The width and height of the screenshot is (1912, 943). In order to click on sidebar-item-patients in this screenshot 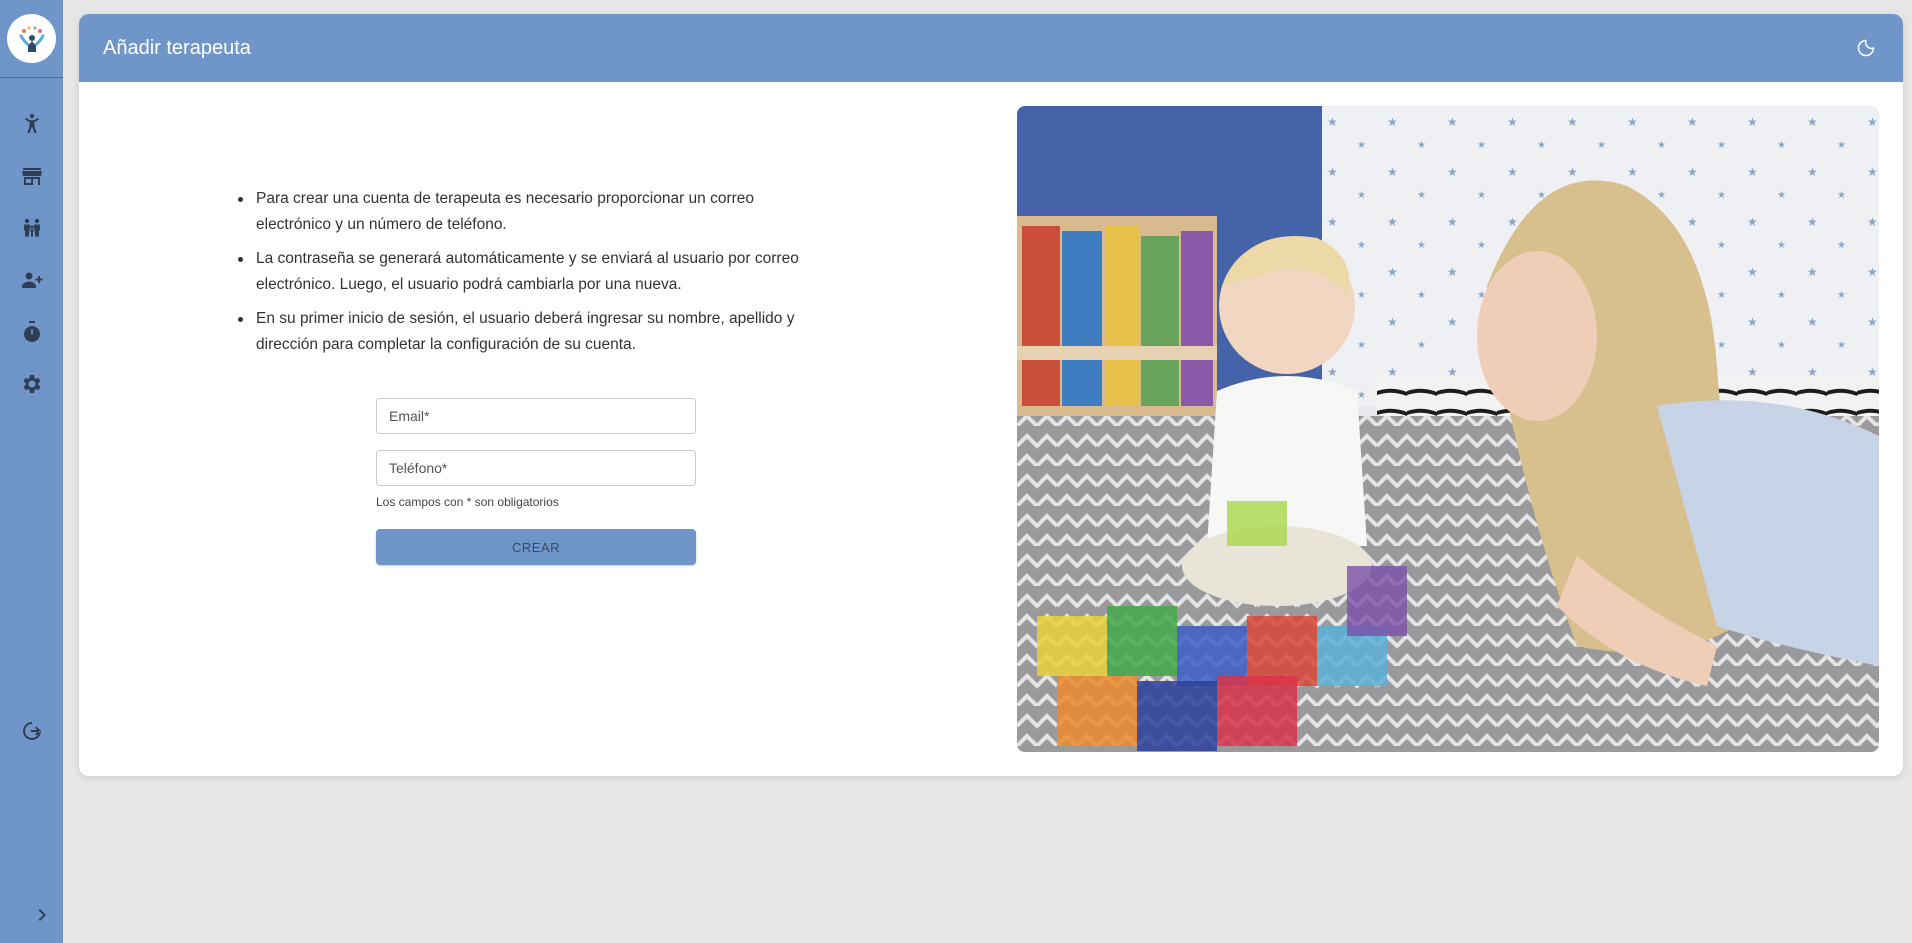, I will do `click(31, 124)`.